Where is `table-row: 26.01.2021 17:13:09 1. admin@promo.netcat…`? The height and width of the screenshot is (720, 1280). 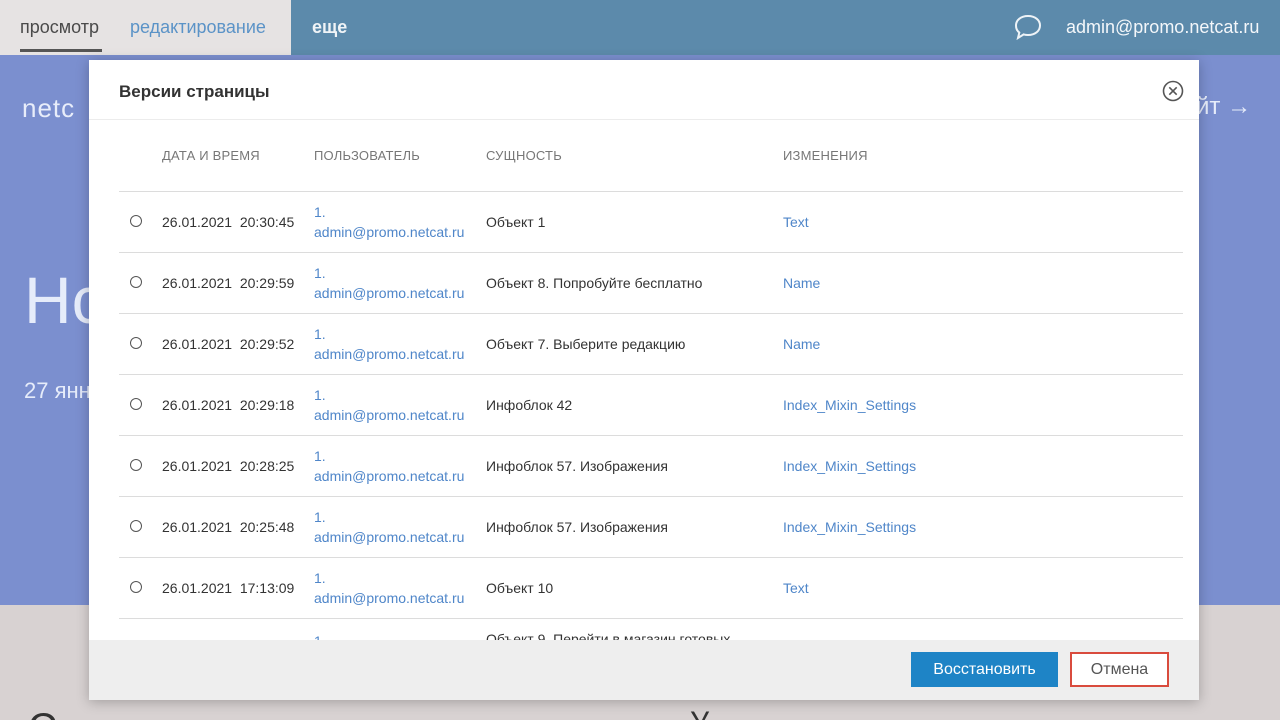
table-row: 26.01.2021 17:13:09 1. admin@promo.netcat… is located at coordinates (651, 588).